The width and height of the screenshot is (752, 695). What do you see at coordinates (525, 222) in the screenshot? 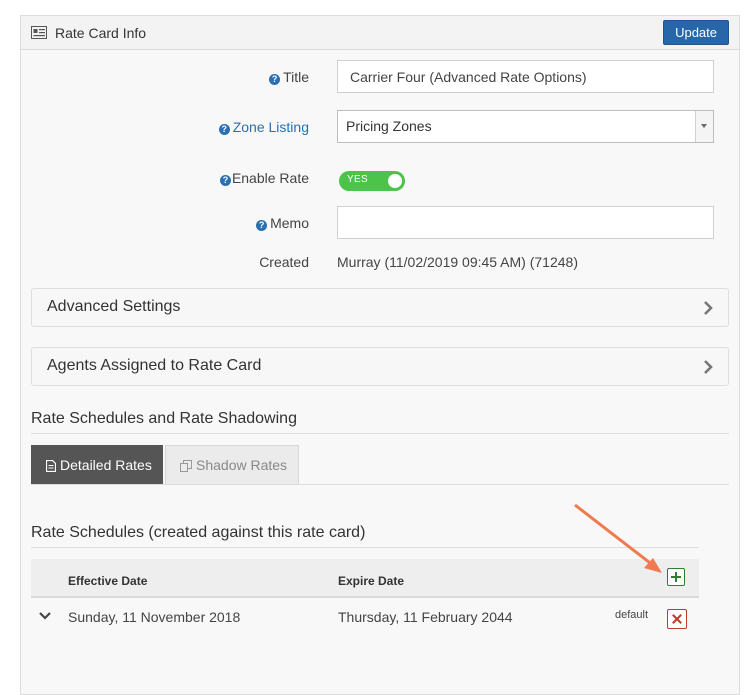
I see `memo-input` at bounding box center [525, 222].